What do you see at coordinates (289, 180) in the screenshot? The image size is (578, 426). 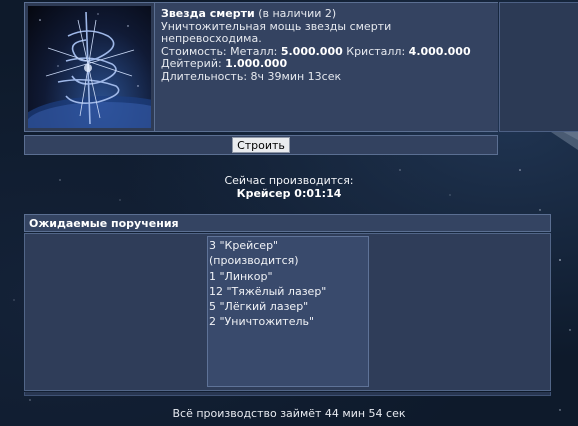 I see `current-production-label: Сейчас производится:` at bounding box center [289, 180].